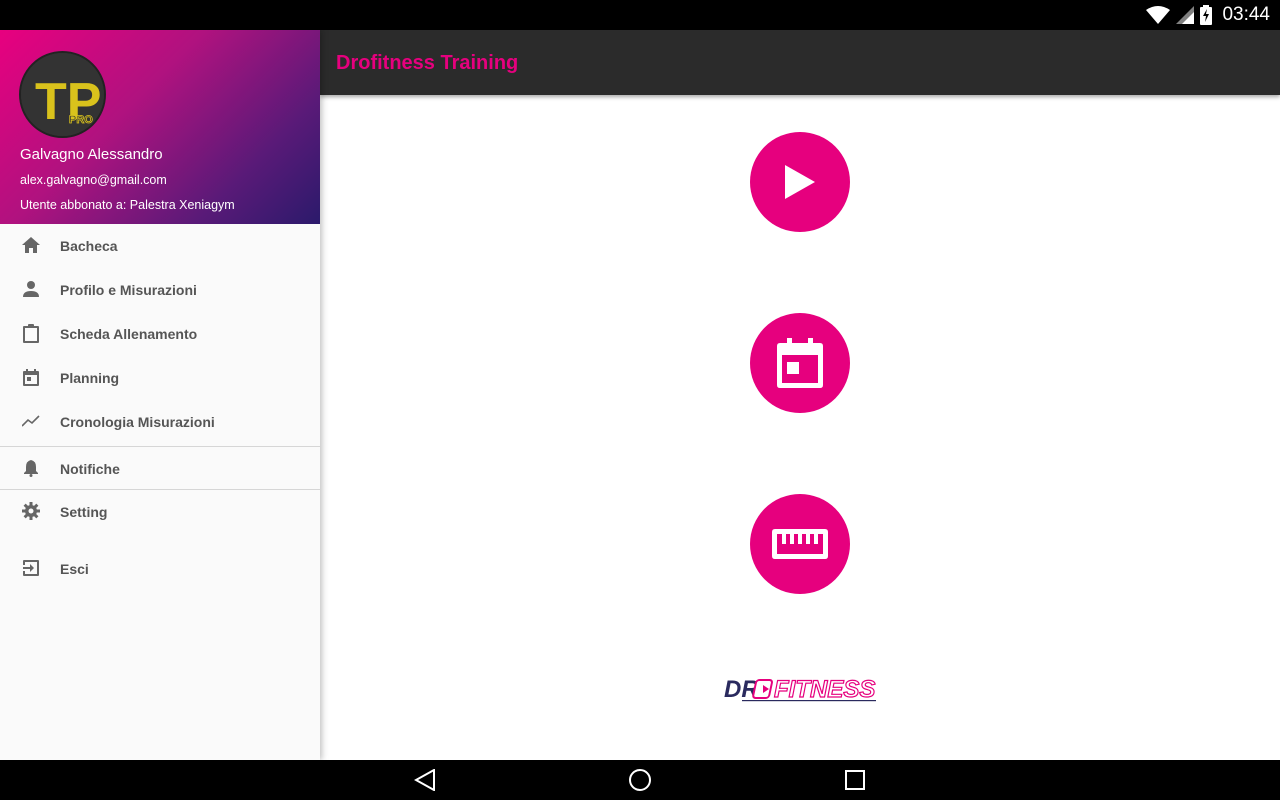 This screenshot has width=1280, height=800. What do you see at coordinates (129, 334) in the screenshot?
I see `sidebar-item-label: Scheda Allenamento` at bounding box center [129, 334].